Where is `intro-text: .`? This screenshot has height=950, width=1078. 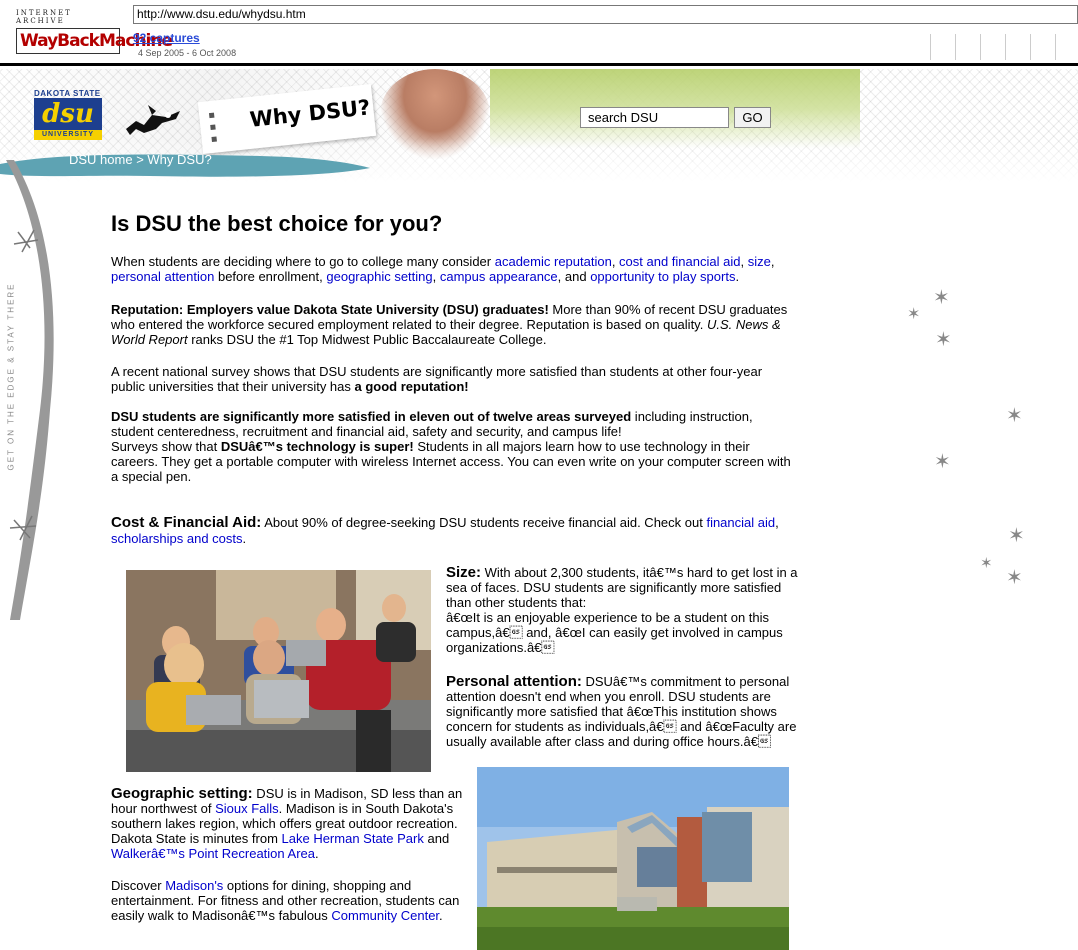 intro-text: . is located at coordinates (737, 276).